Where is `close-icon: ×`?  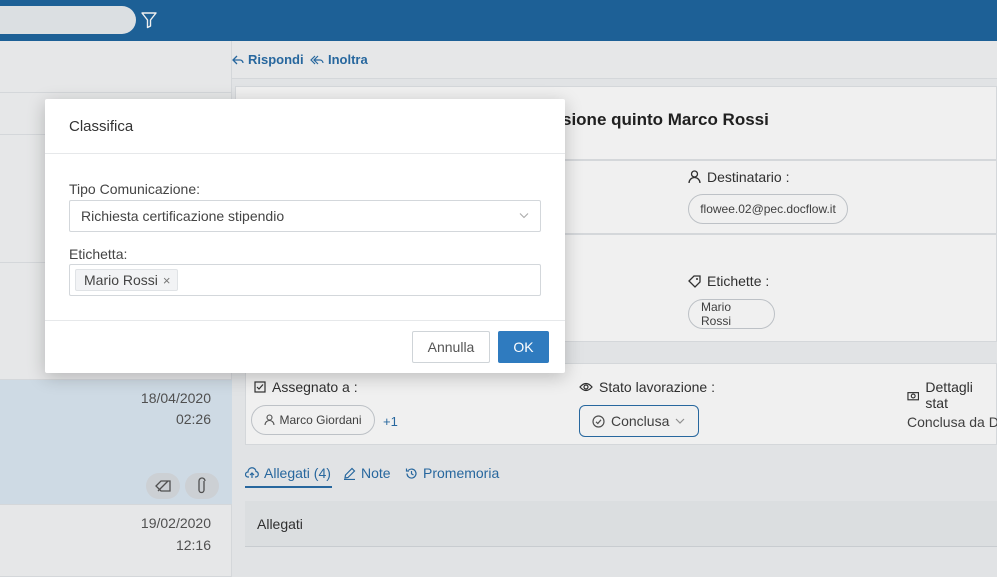 close-icon: × is located at coordinates (167, 280).